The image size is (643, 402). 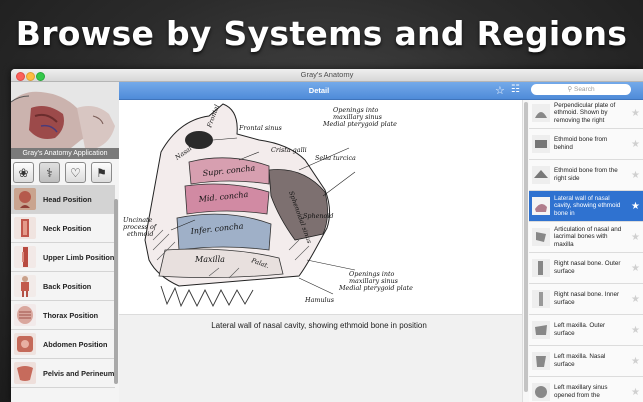 I want to click on bookmark-icon: ⚑, so click(x=101, y=172).